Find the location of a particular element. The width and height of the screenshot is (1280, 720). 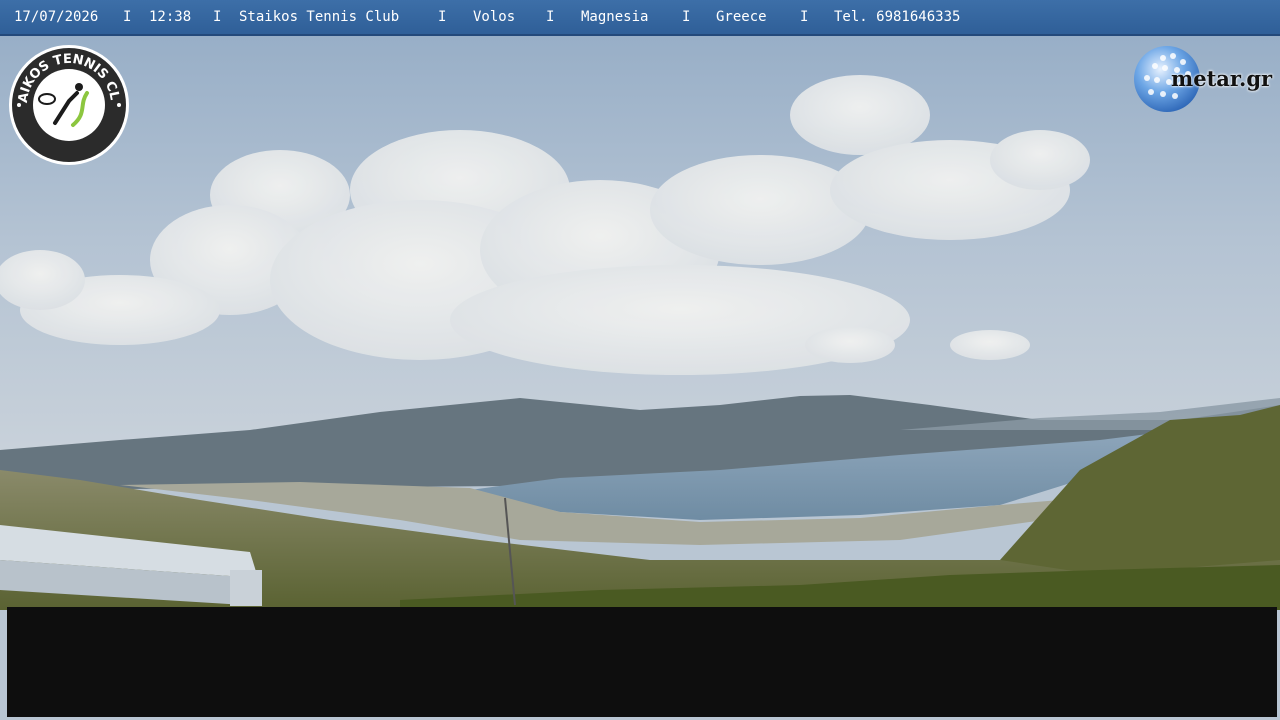

country-text: Greece is located at coordinates (741, 17).